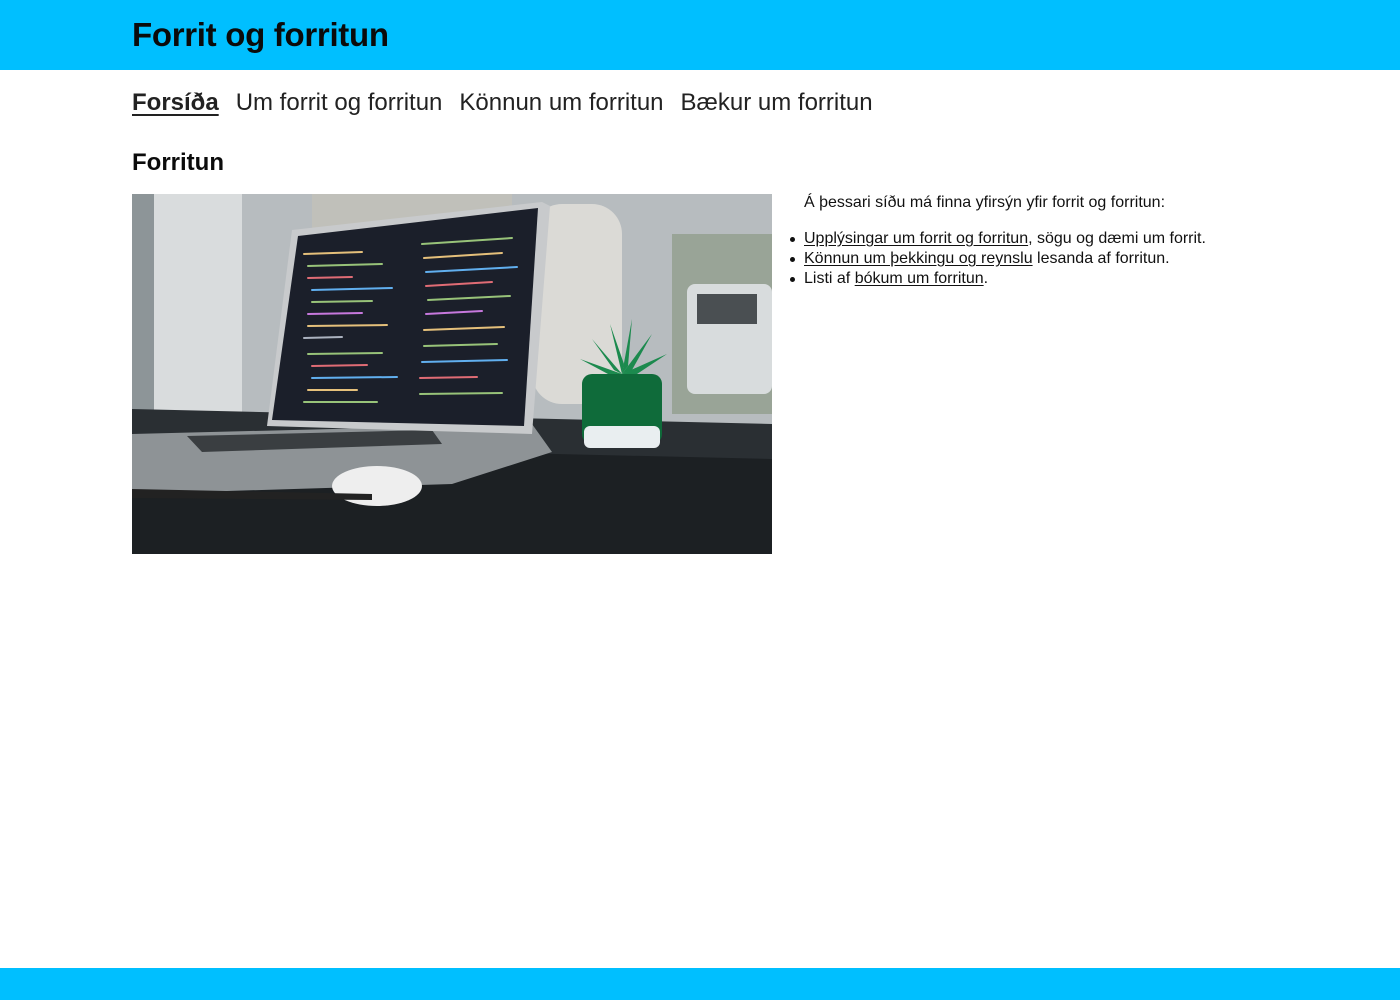 This screenshot has width=1400, height=1000. Describe the element at coordinates (829, 278) in the screenshot. I see `list-item-prefix: Listi af` at that location.